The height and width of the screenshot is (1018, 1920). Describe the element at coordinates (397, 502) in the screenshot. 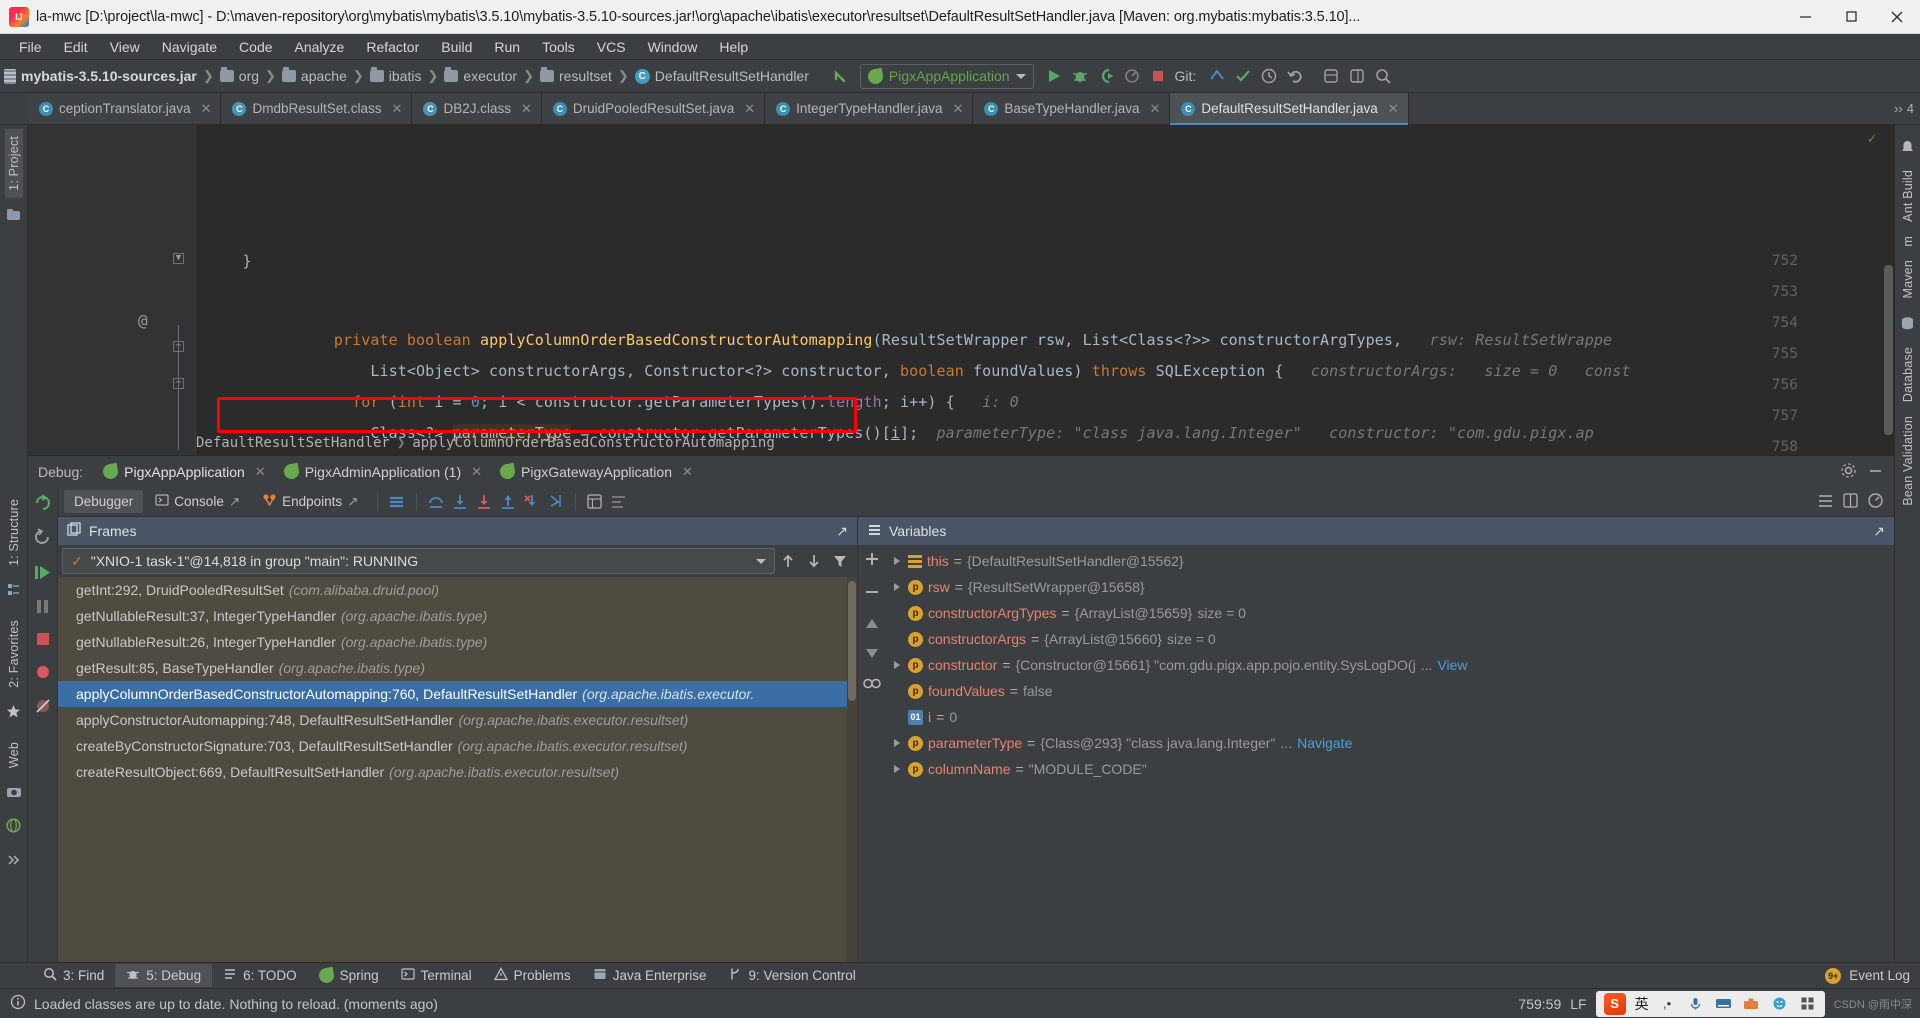

I see `mute-breakpoints-toggle-icon` at that location.